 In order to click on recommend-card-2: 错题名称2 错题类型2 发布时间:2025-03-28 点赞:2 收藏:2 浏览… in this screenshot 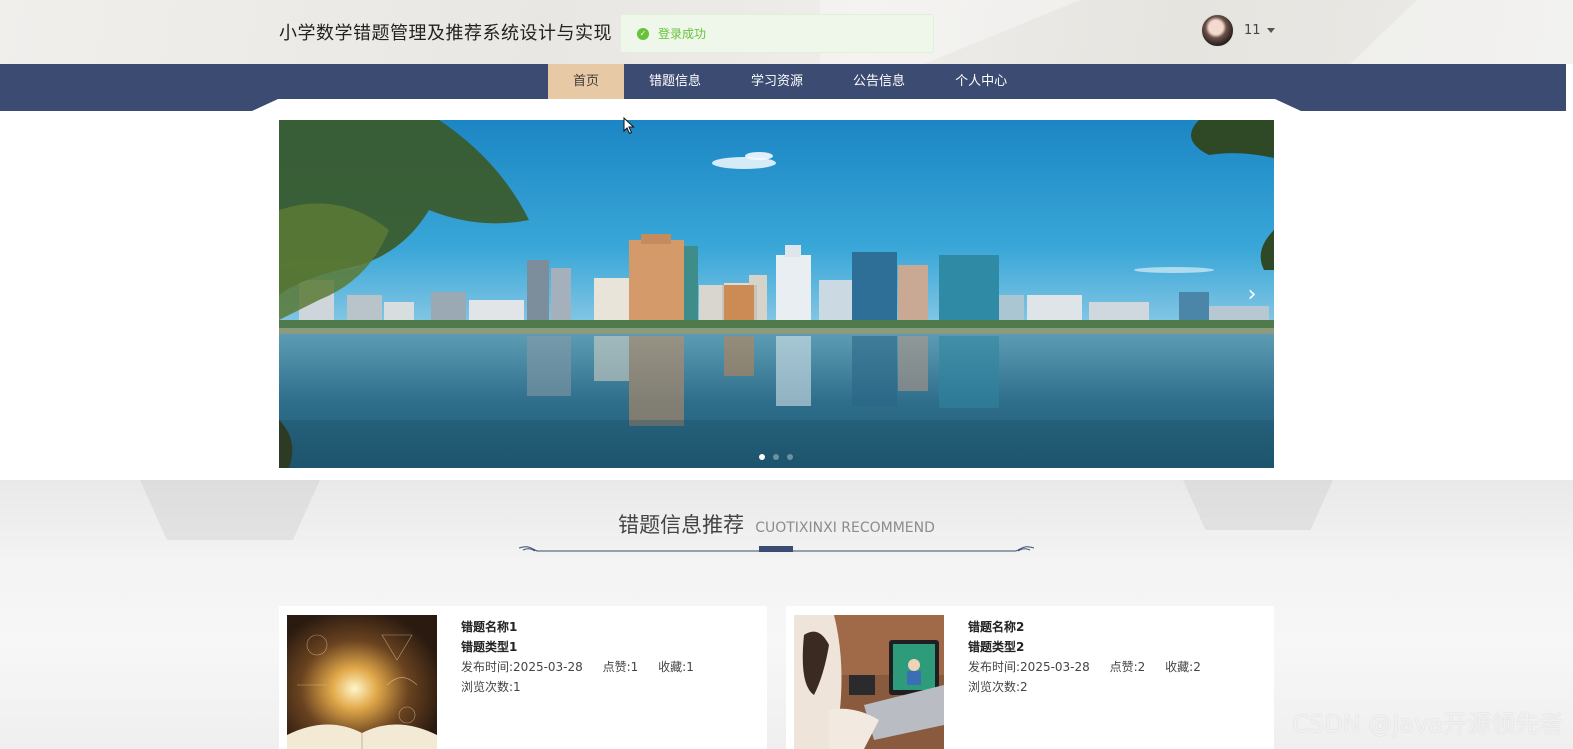, I will do `click(1030, 677)`.